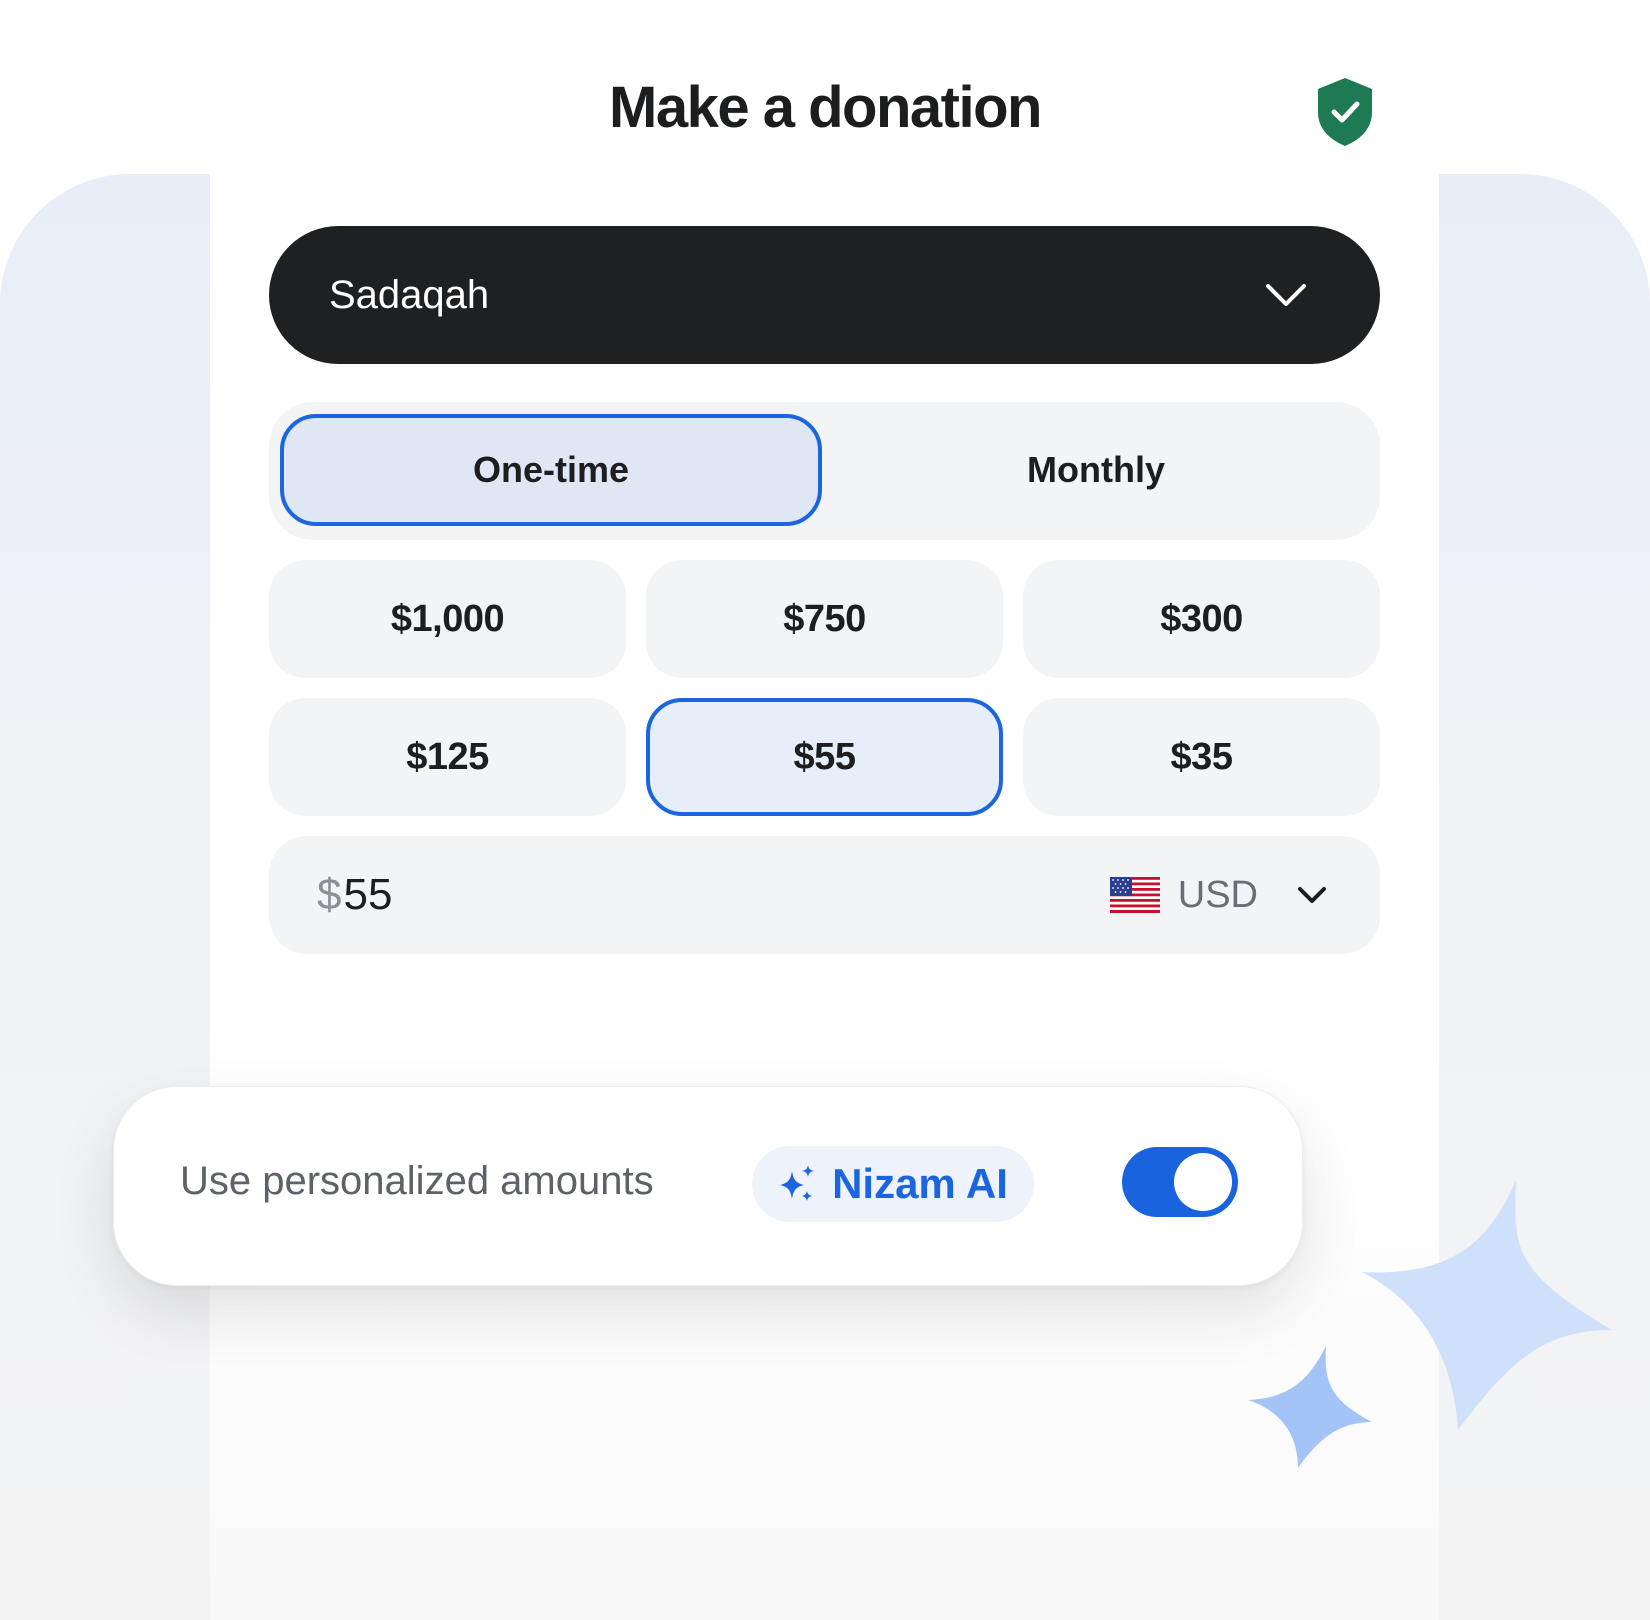  I want to click on fund-select: Sadaqah, so click(824, 295).